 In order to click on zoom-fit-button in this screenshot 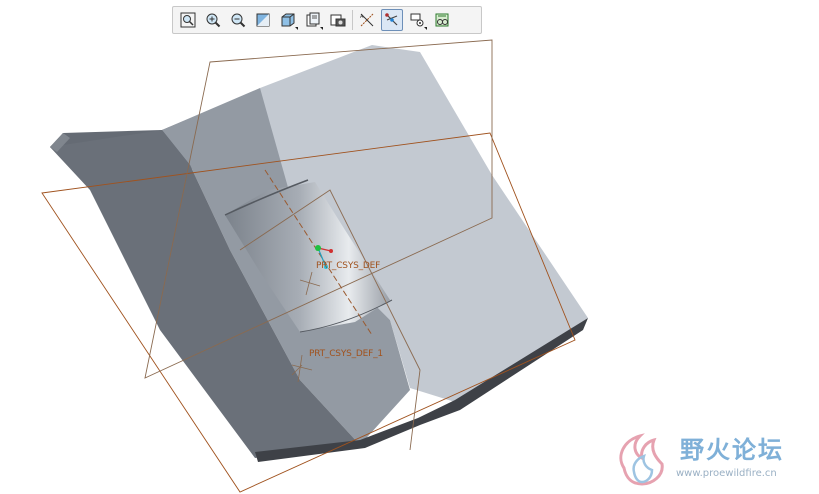, I will do `click(188, 20)`.